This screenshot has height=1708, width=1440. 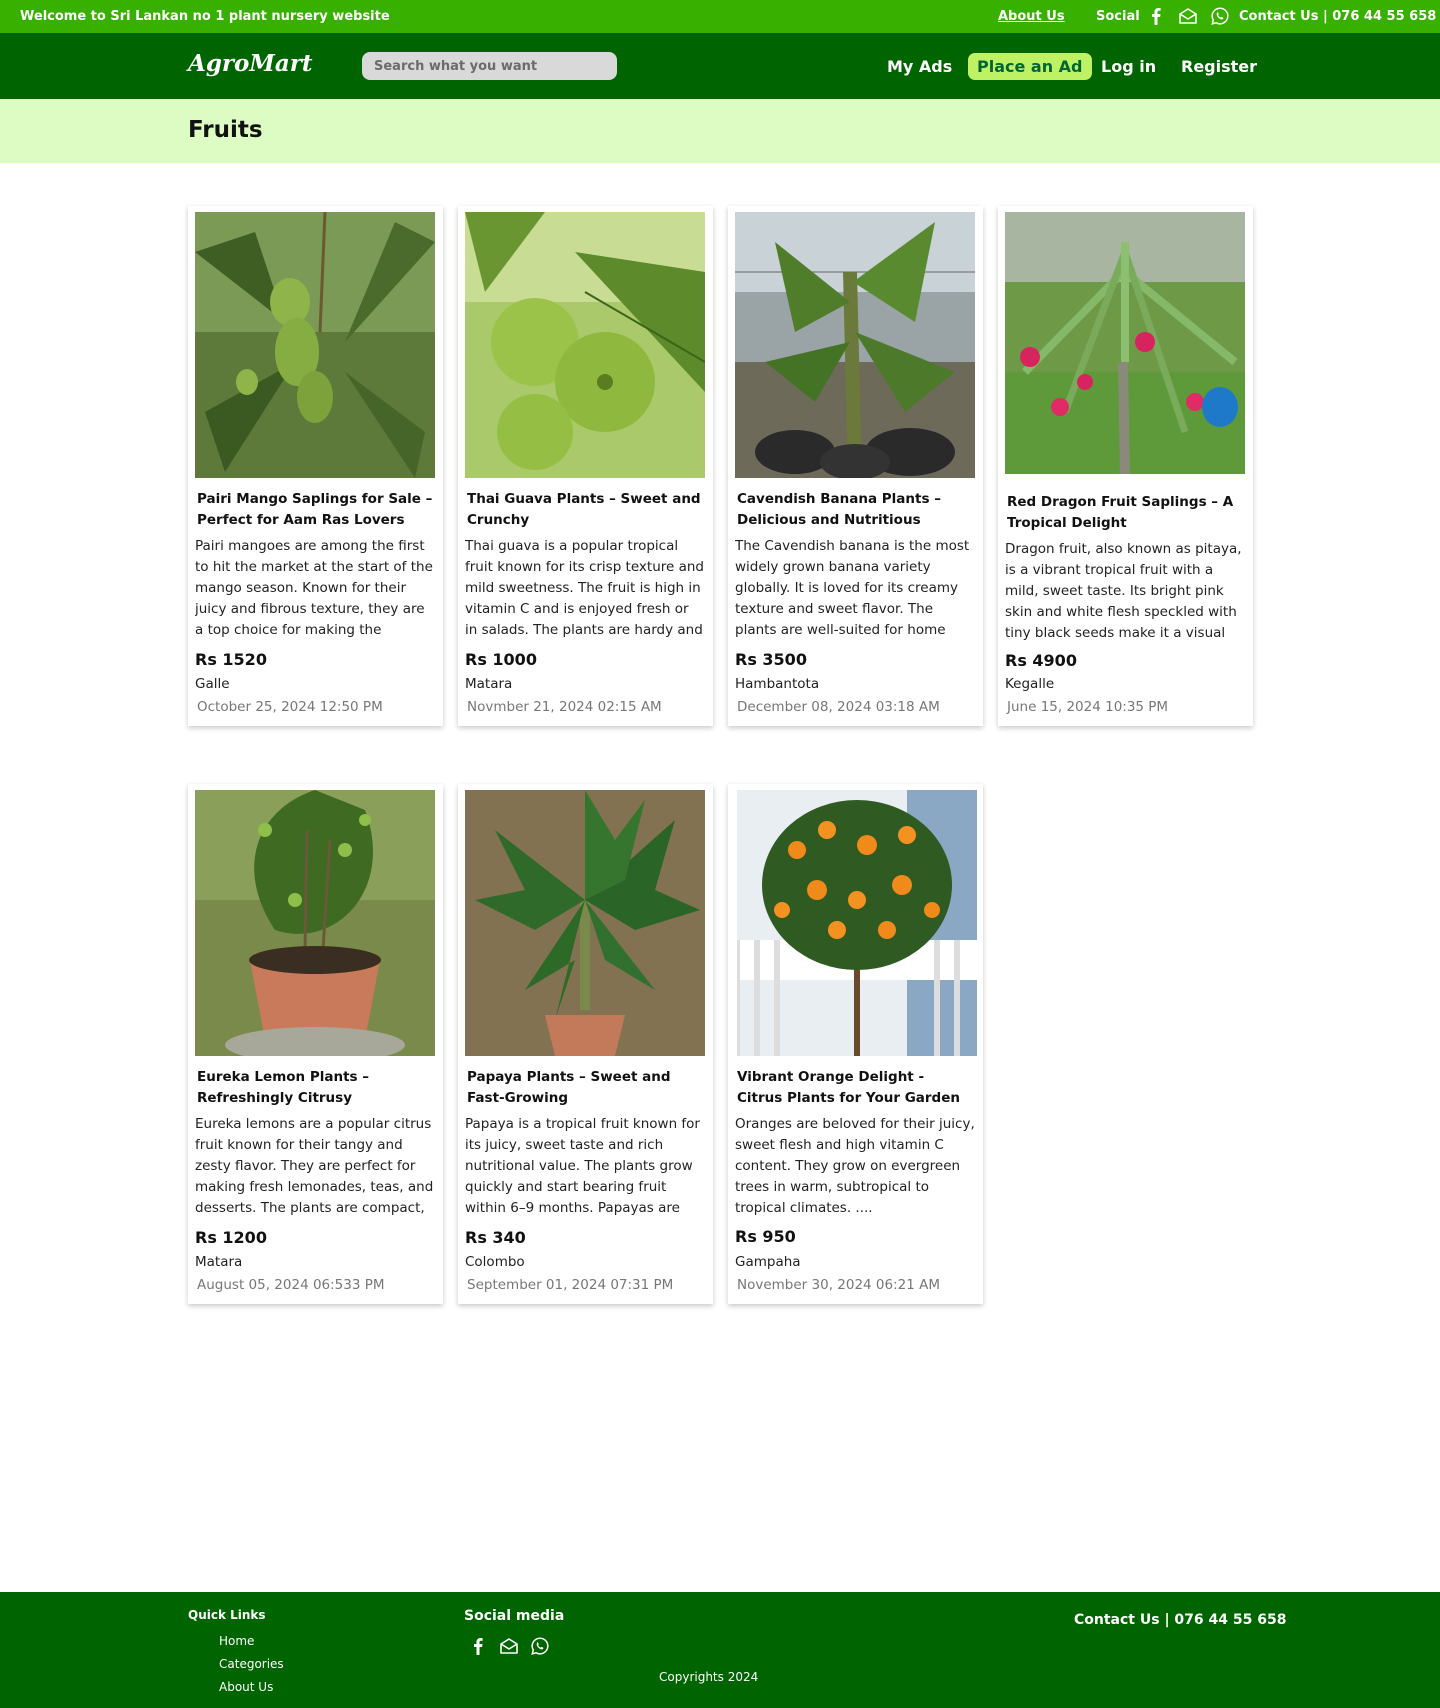 What do you see at coordinates (585, 345) in the screenshot?
I see `listing-image-guava` at bounding box center [585, 345].